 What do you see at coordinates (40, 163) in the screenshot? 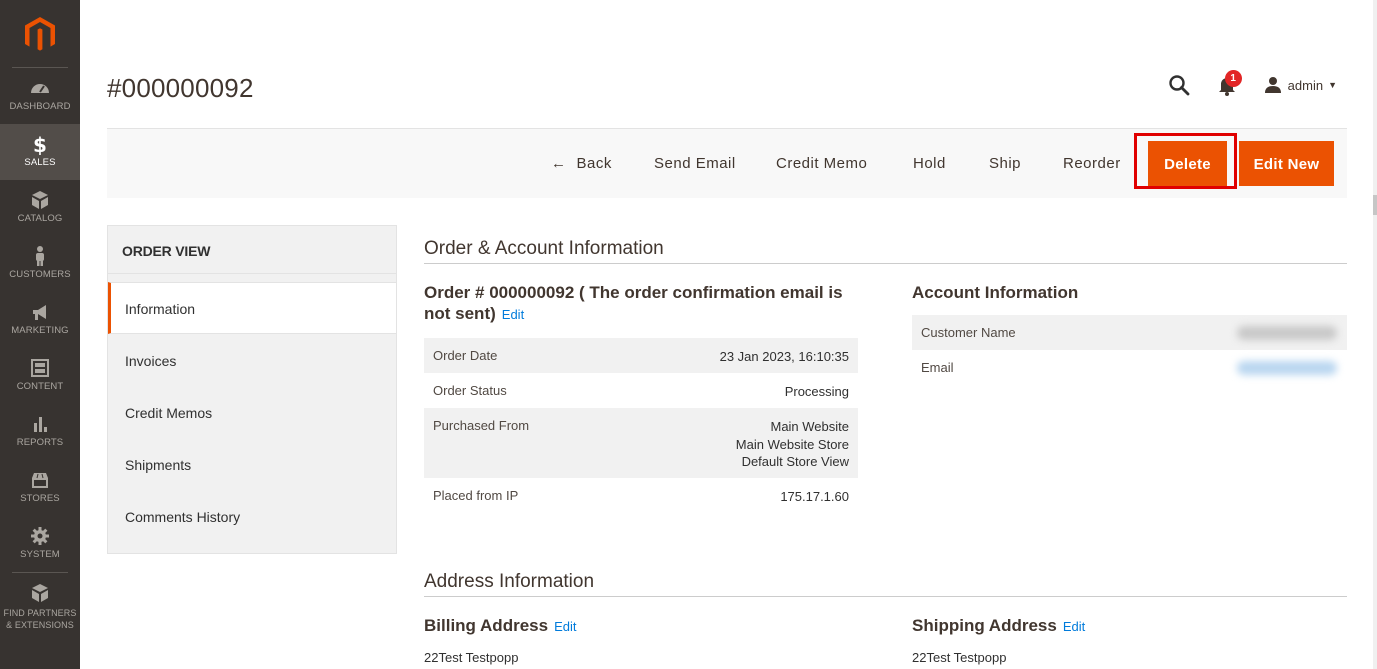
I see `sidebar-item-label: SALES` at bounding box center [40, 163].